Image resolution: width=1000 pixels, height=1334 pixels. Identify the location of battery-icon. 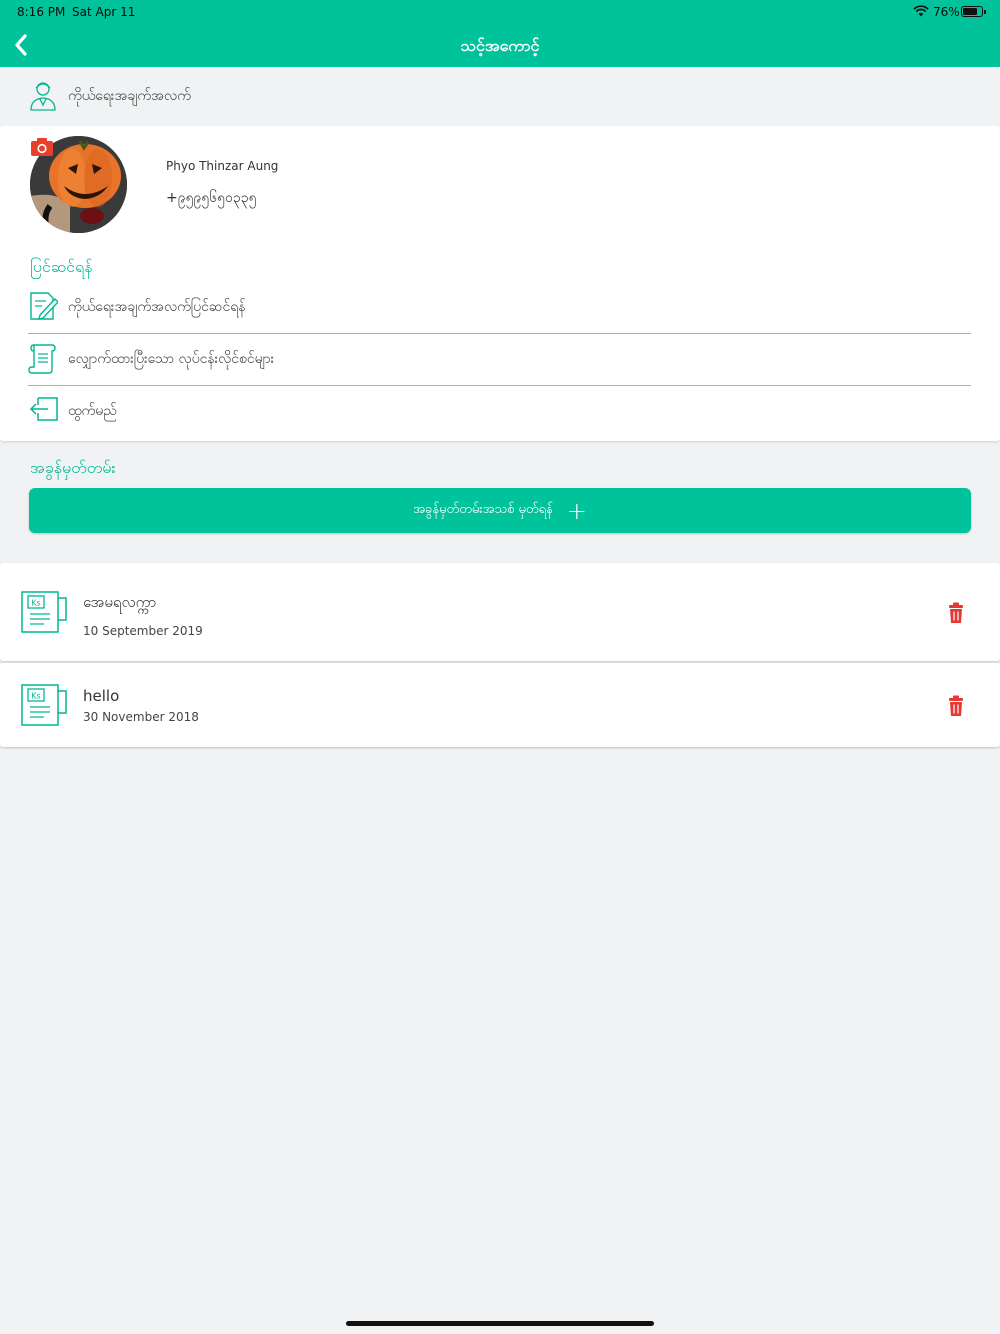
(973, 11).